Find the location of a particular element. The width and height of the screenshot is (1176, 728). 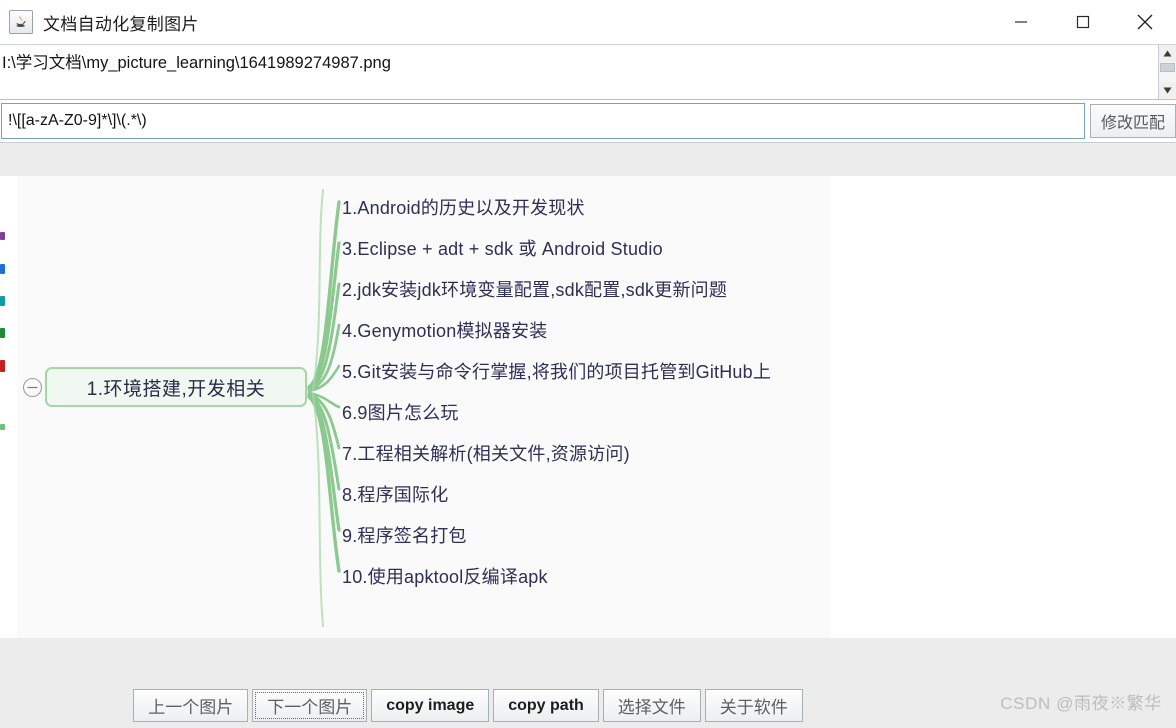

mindmap-item: 6.9图片怎么玩 is located at coordinates (400, 413).